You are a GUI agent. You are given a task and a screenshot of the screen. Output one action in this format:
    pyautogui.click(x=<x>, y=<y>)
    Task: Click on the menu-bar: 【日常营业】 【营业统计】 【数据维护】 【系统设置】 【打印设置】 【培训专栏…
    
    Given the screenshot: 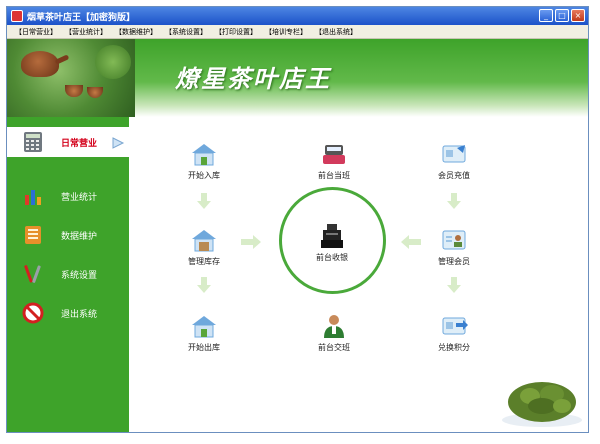 What is the action you would take?
    pyautogui.click(x=297, y=32)
    